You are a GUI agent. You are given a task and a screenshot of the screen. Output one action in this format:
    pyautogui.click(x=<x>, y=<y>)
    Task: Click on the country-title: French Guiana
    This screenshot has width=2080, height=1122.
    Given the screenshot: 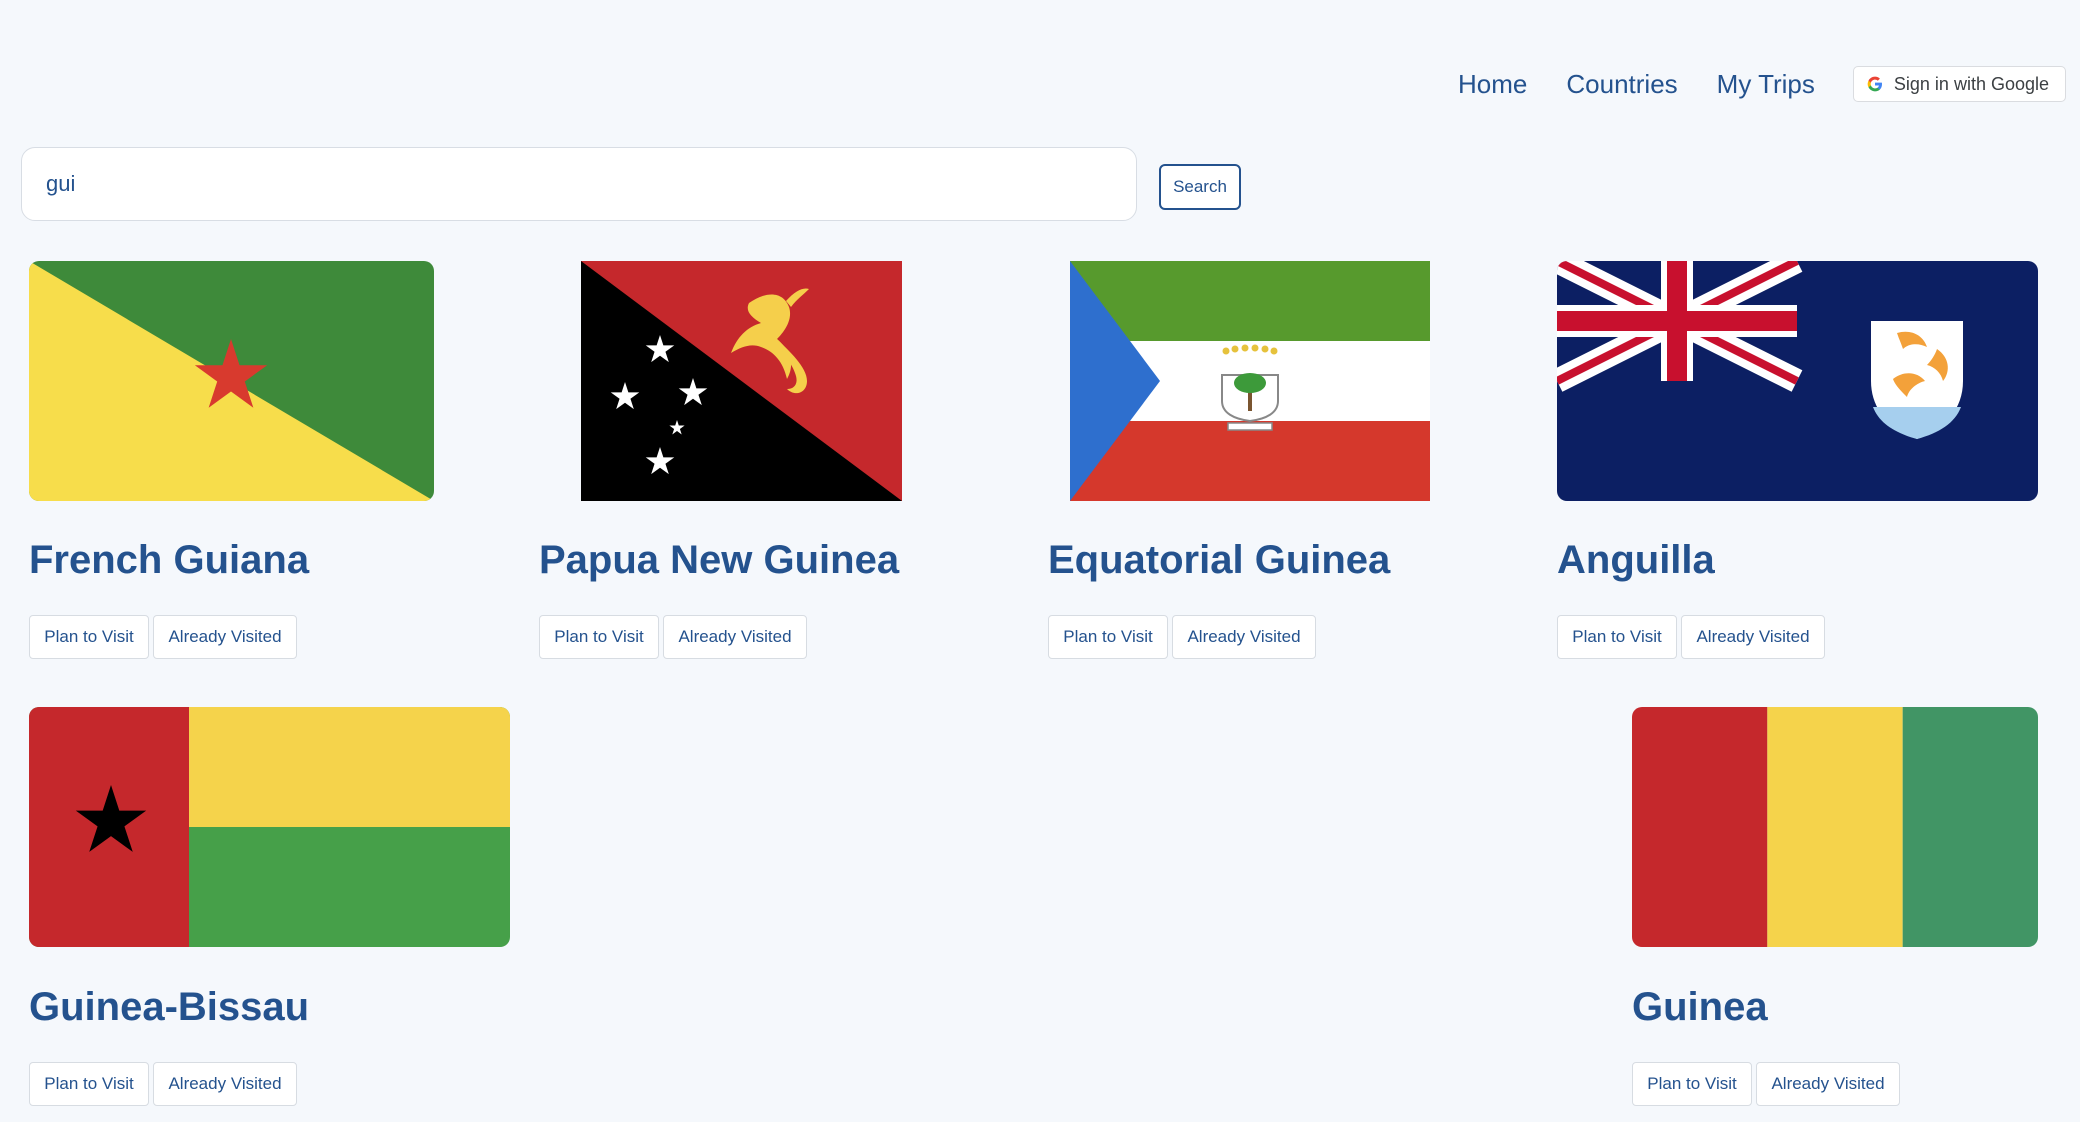 What is the action you would take?
    pyautogui.click(x=169, y=560)
    